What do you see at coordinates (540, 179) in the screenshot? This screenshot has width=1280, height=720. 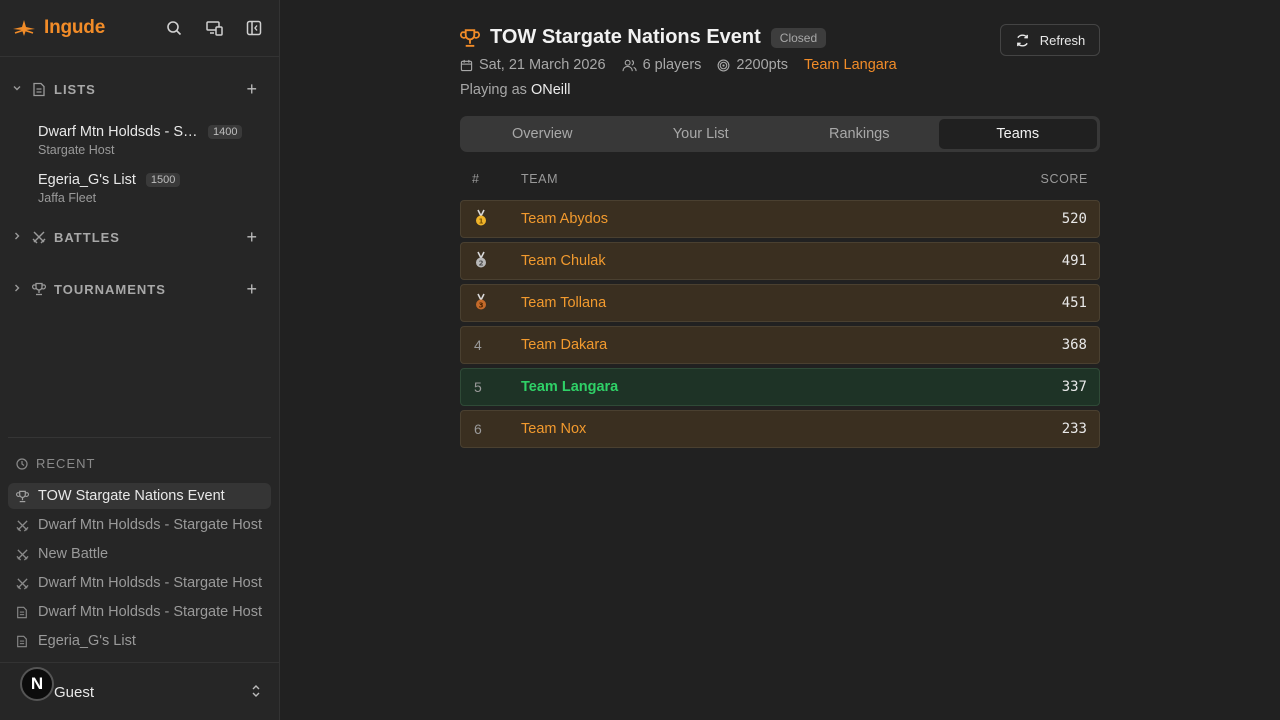 I see `column-team: TEAM` at bounding box center [540, 179].